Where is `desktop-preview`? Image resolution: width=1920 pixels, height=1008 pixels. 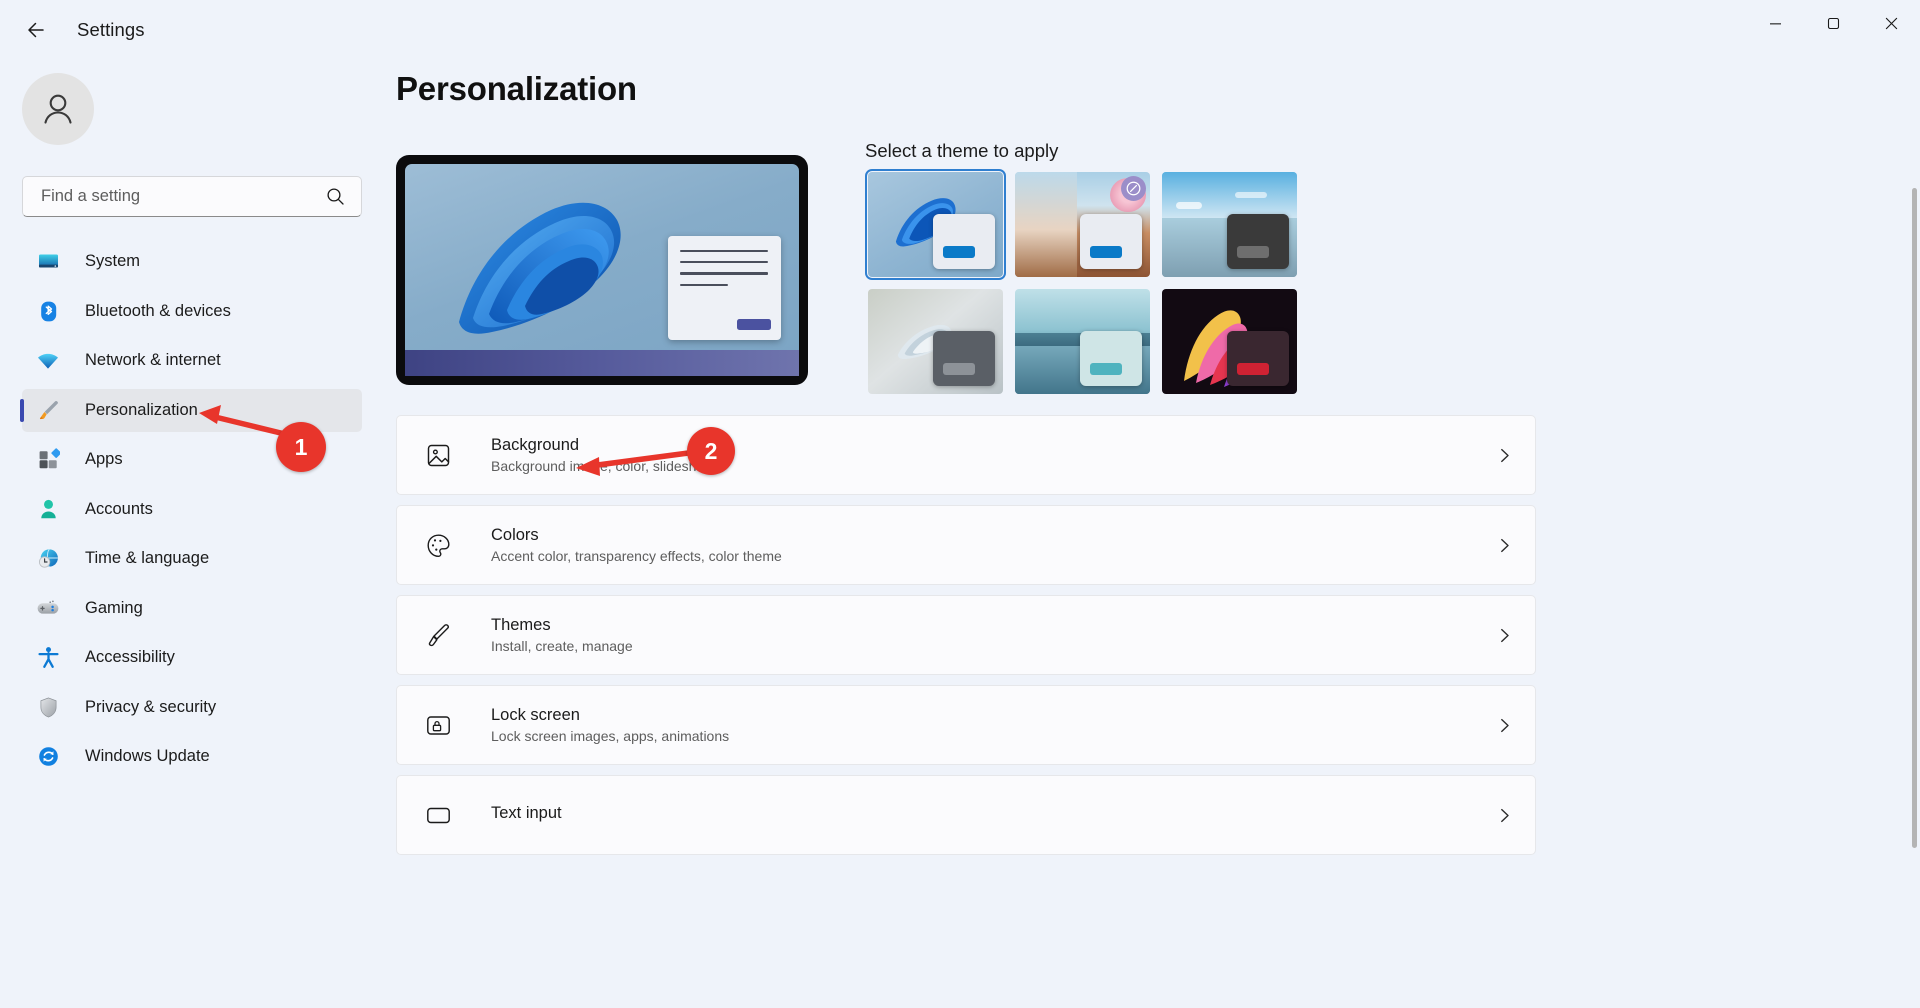 desktop-preview is located at coordinates (602, 270).